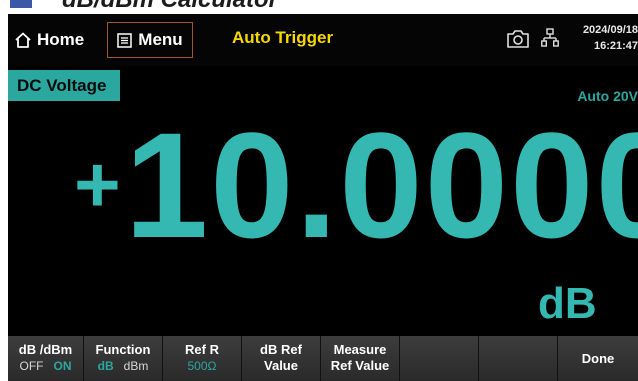 This screenshot has height=381, width=638. I want to click on ref-r-value: 500Ω, so click(202, 366).